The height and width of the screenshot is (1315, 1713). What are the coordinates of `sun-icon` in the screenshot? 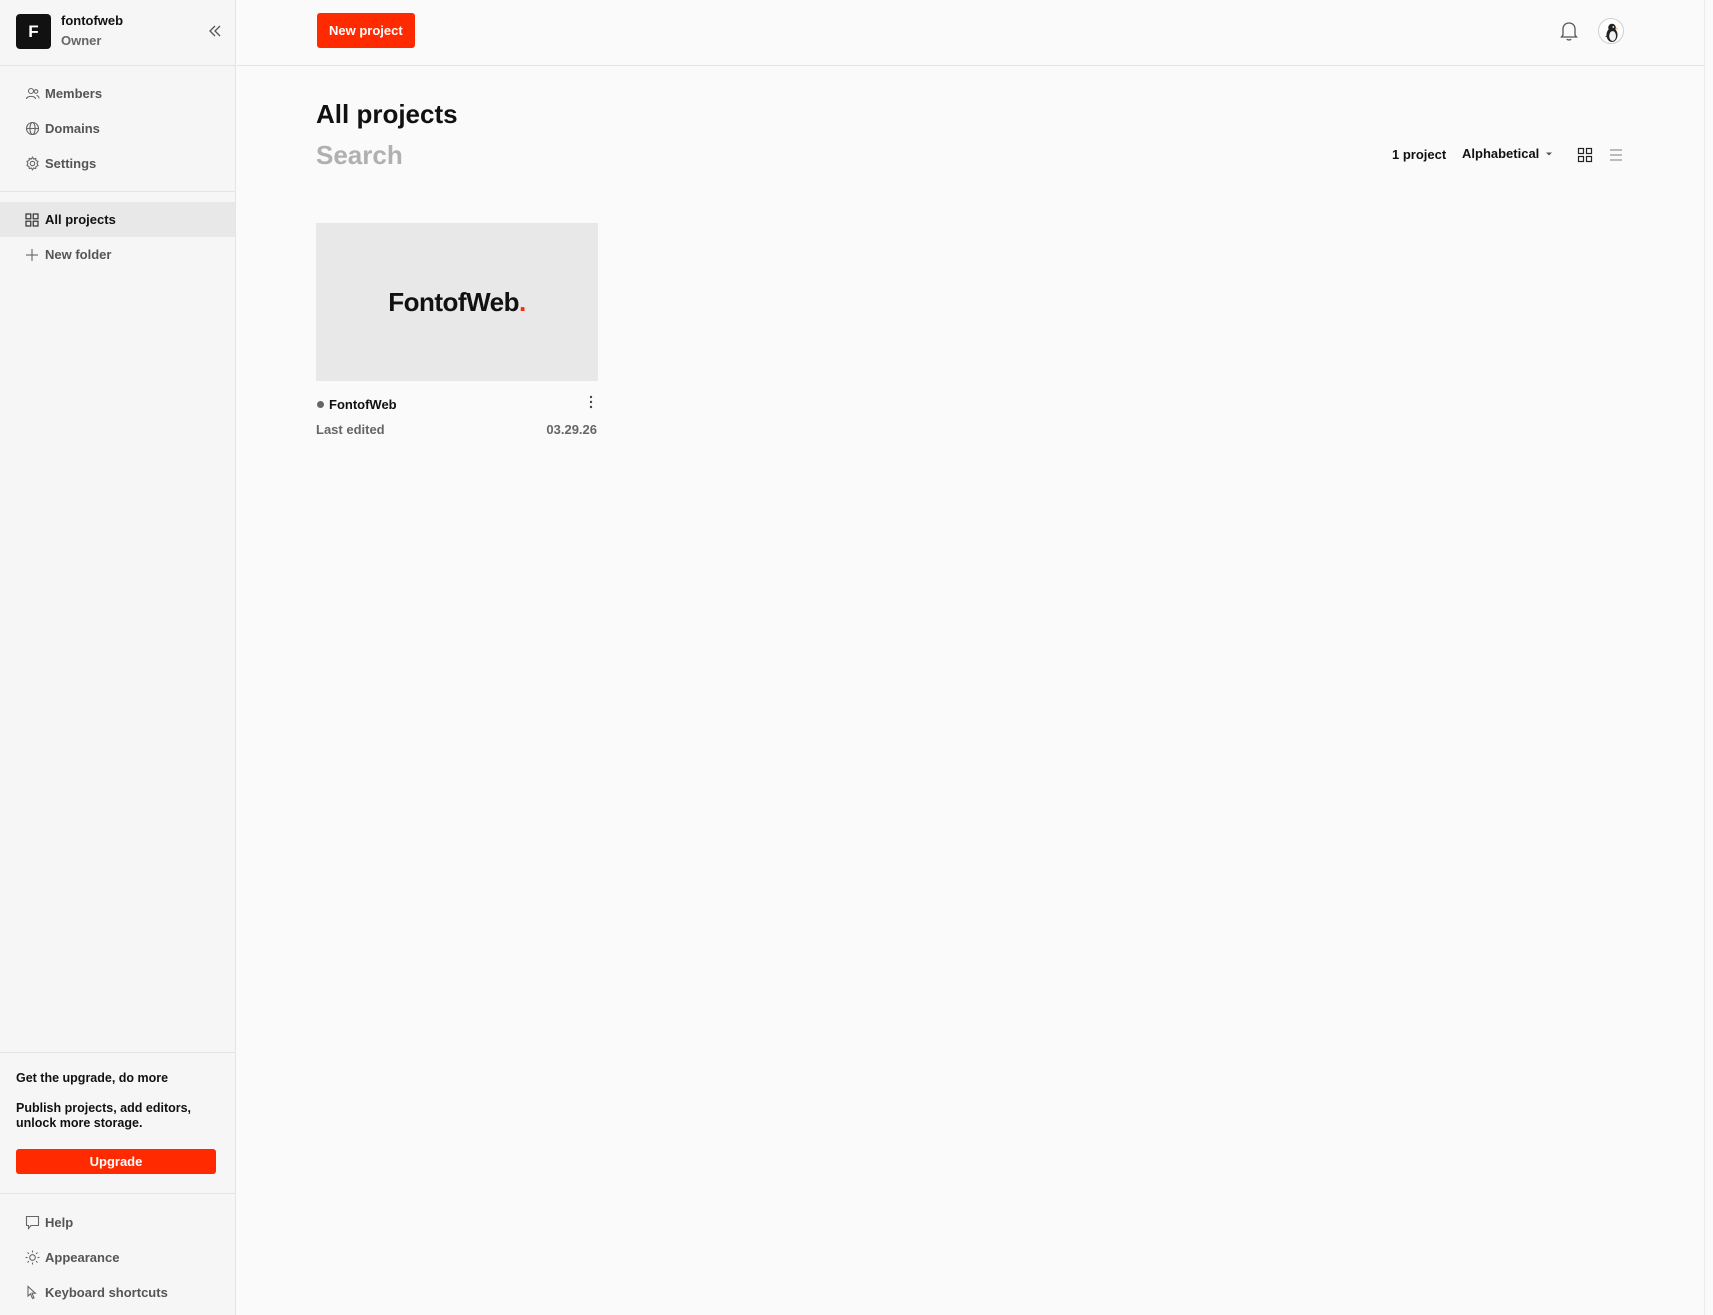 It's located at (32, 1258).